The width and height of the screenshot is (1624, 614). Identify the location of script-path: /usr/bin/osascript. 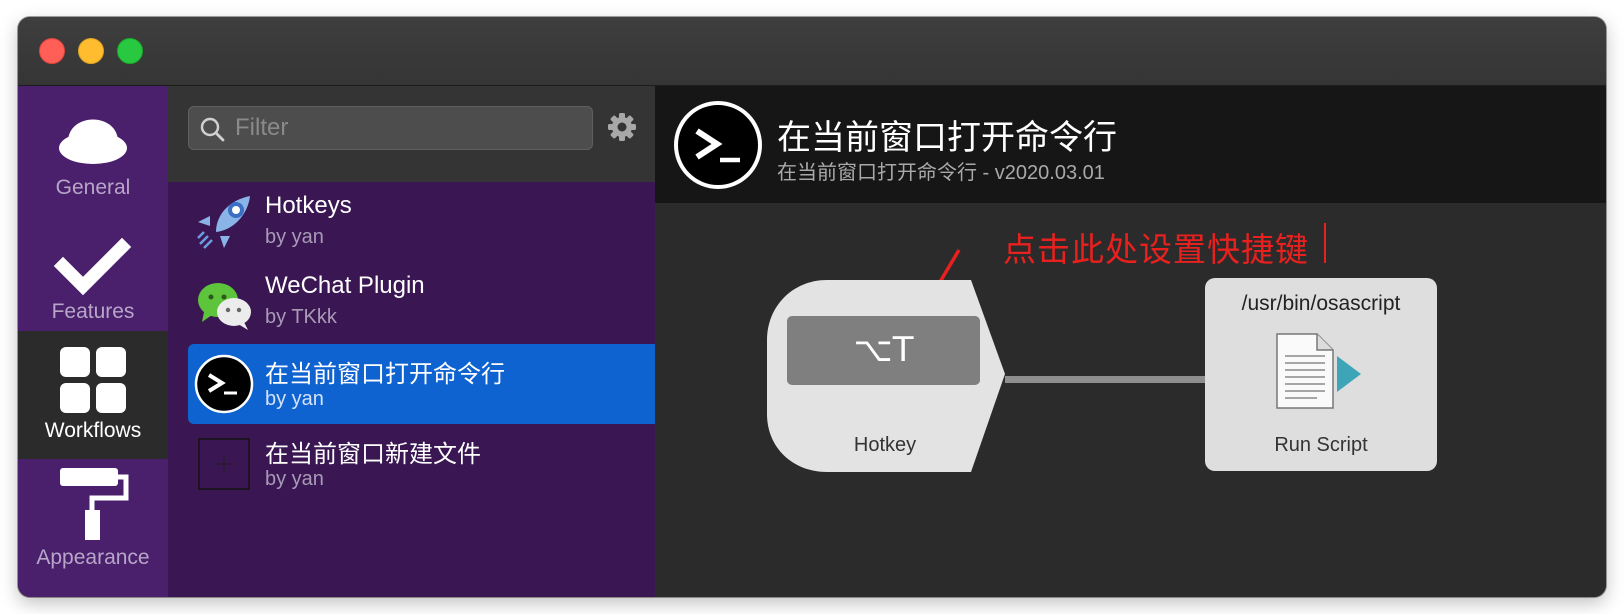
(1321, 303).